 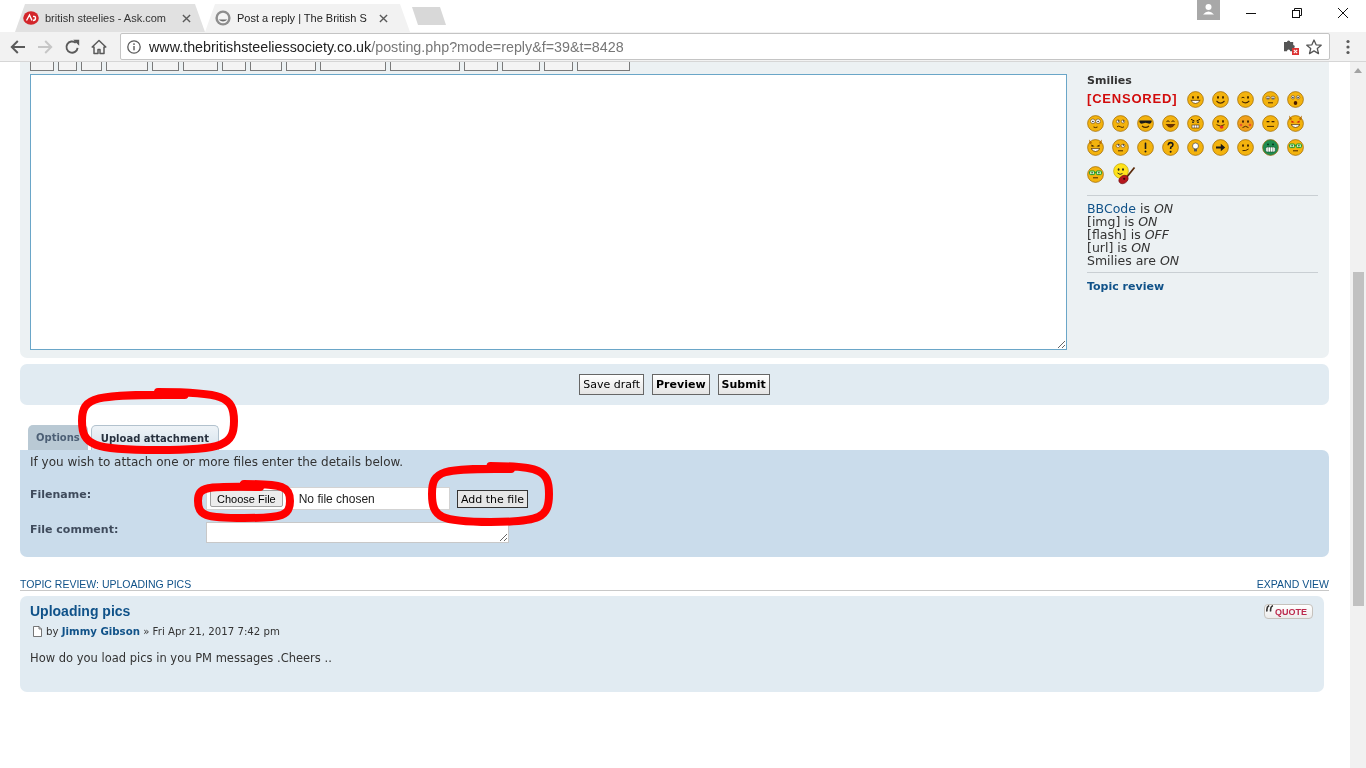 What do you see at coordinates (1110, 80) in the screenshot?
I see `smilies-heading: Smilies` at bounding box center [1110, 80].